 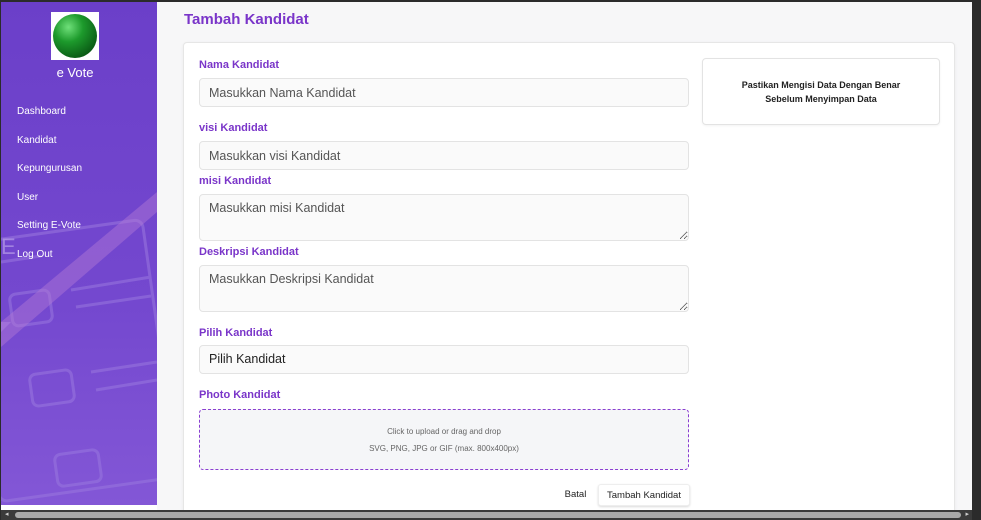 I want to click on notice-line-2: Sebelum Menyimpan Data, so click(x=821, y=98).